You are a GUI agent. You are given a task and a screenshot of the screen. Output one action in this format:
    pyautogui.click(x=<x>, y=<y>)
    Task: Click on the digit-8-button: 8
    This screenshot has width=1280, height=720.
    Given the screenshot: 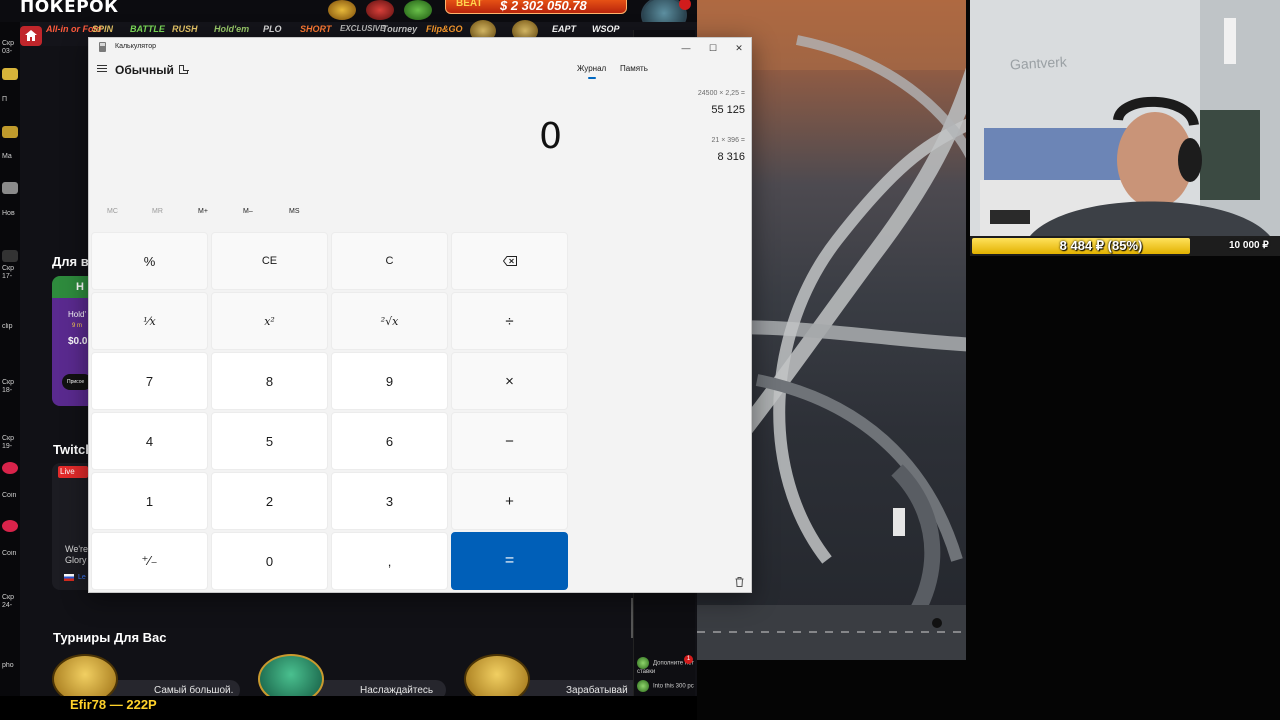 What is the action you would take?
    pyautogui.click(x=269, y=381)
    